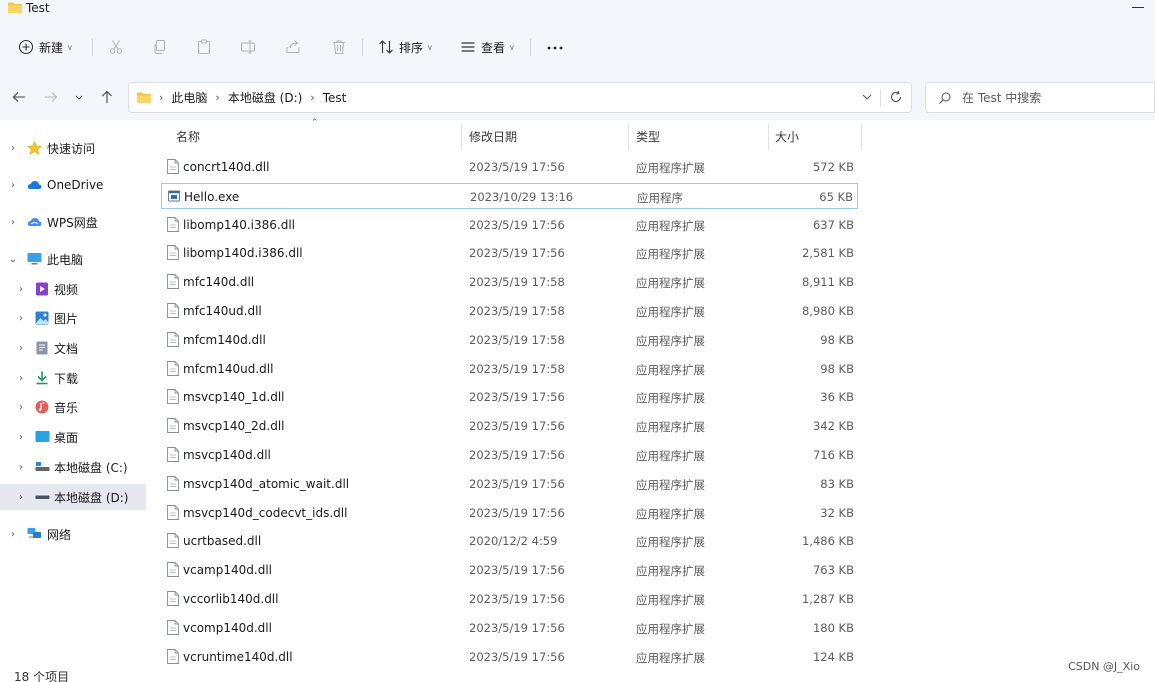 The height and width of the screenshot is (682, 1155). Describe the element at coordinates (896, 97) in the screenshot. I see `refresh-icon` at that location.